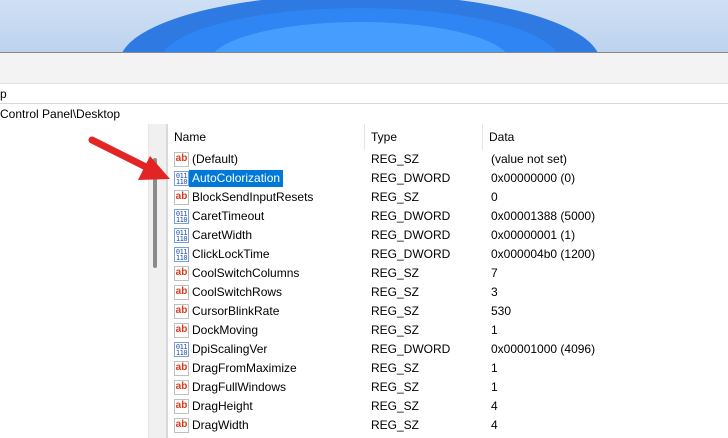  I want to click on registry-value-row: ab CursorBlinkRate REG_SZ 530, so click(448, 311).